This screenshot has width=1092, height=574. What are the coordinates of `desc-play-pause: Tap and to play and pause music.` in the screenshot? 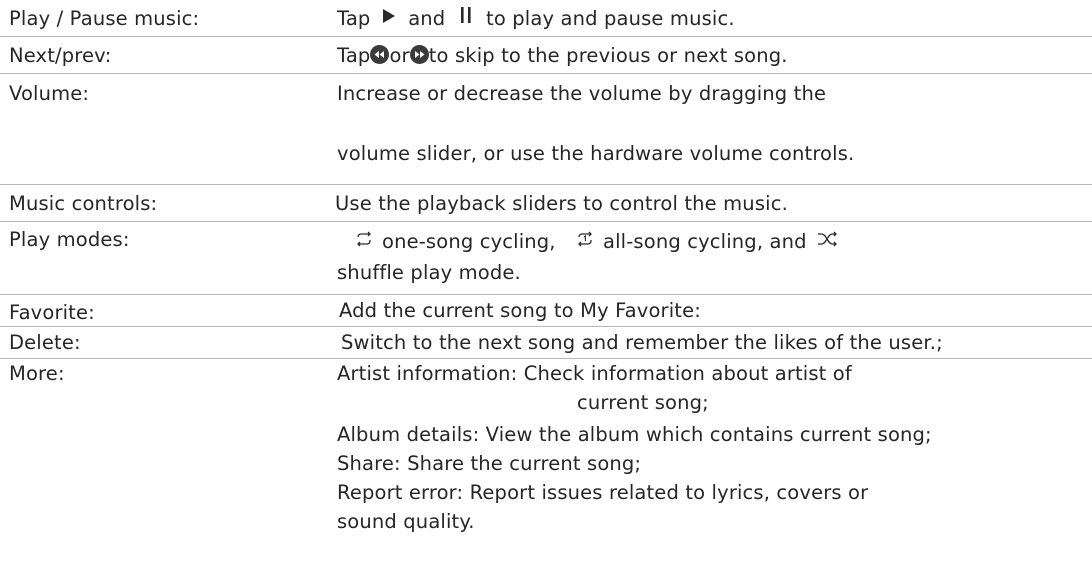 It's located at (536, 19).